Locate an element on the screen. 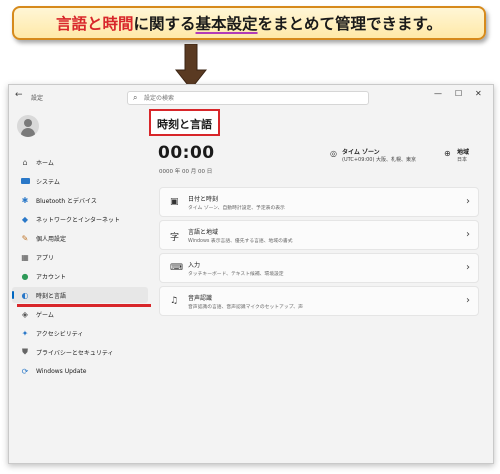 Image resolution: width=500 pixels, height=474 pixels. title-bar: ← 設定 ⌕ — ☐ ✕ is located at coordinates (251, 98).